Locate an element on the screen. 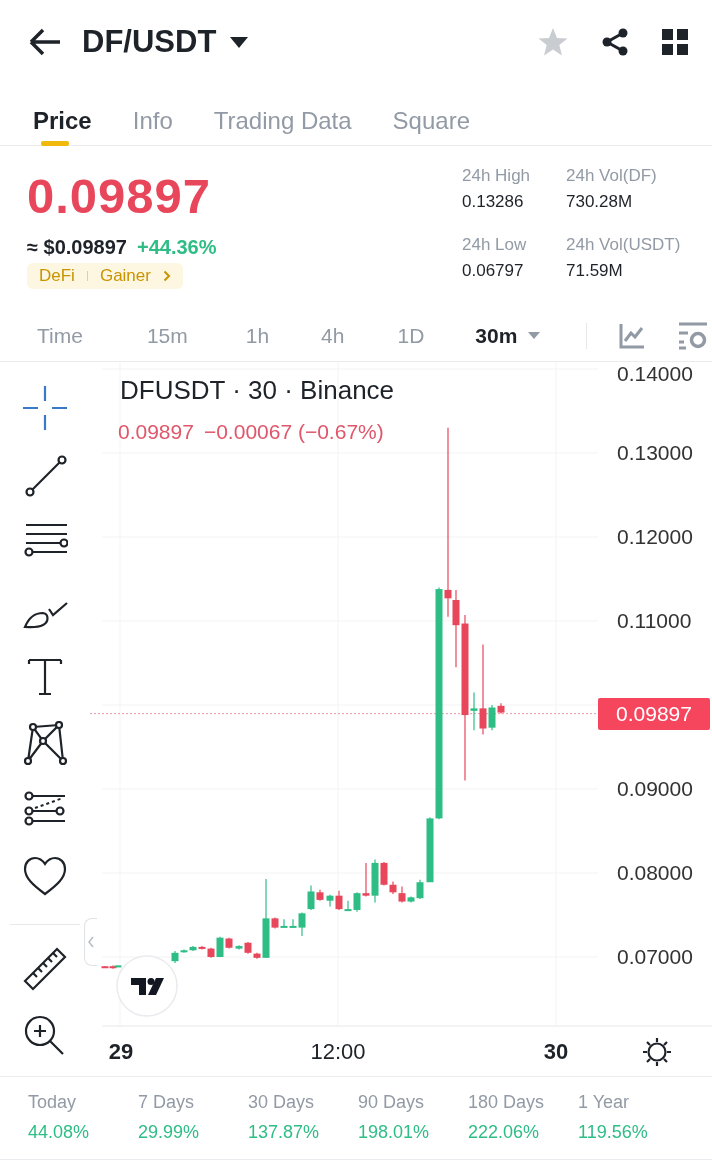 The image size is (712, 1176). trend-line-icon is located at coordinates (45, 475).